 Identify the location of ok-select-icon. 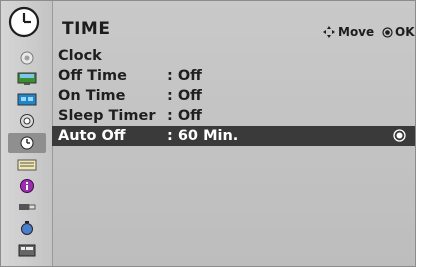
(399, 135).